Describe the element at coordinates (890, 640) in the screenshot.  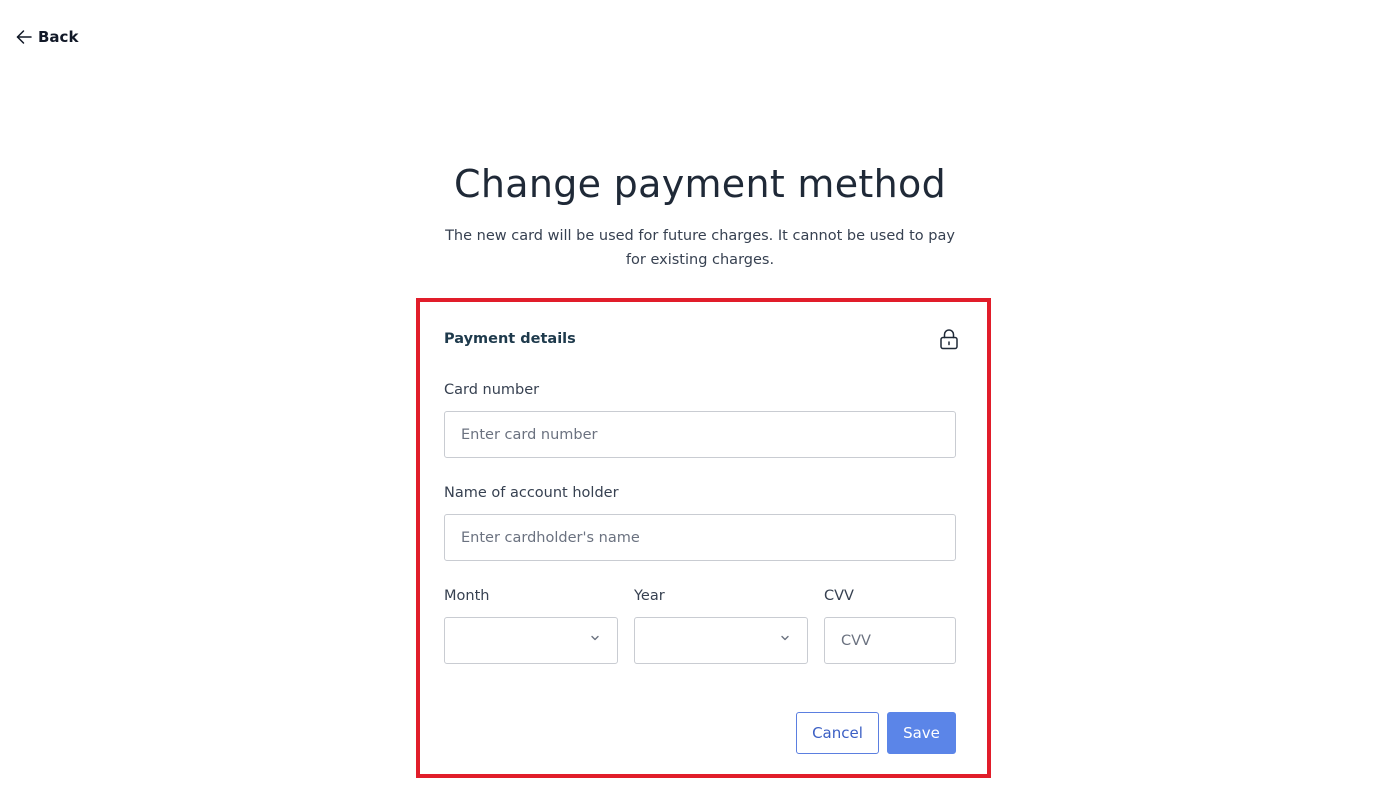
I see `cvv-input` at that location.